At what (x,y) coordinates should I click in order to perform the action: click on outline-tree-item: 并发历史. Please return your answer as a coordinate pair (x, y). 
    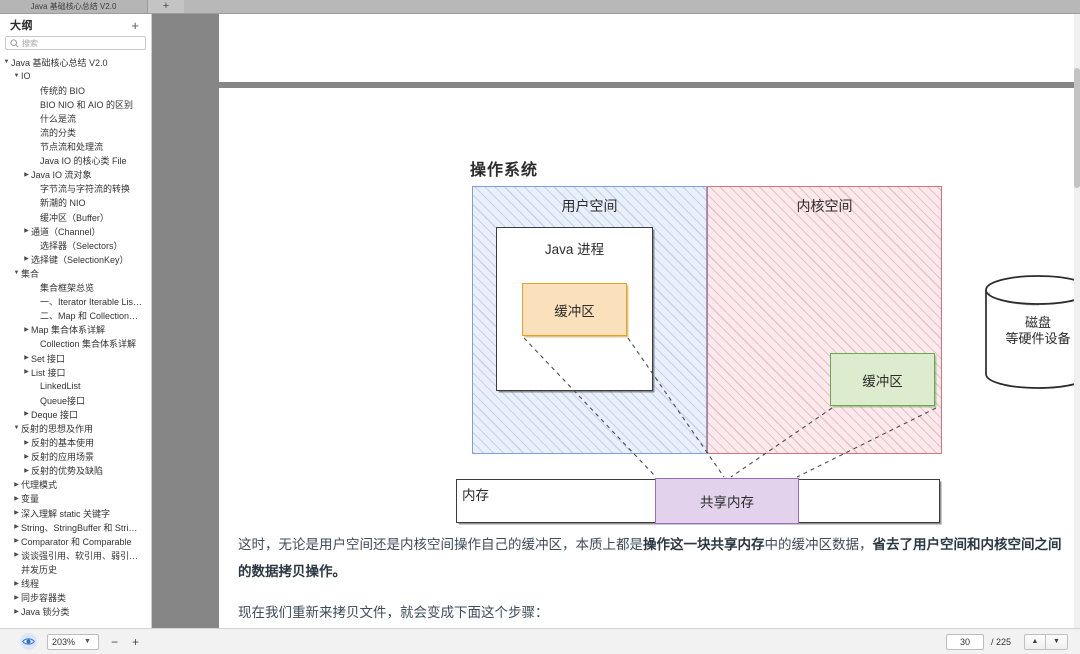
    Looking at the image, I should click on (75, 569).